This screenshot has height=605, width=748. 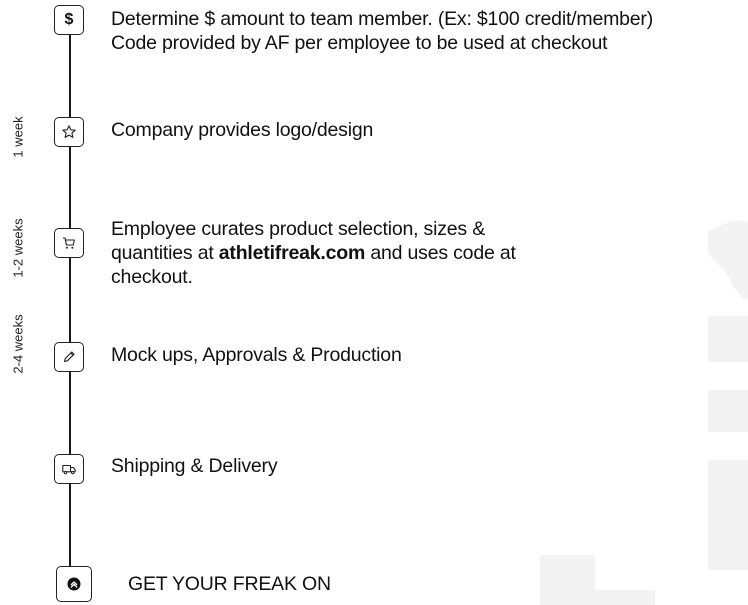 I want to click on step-description: Company provides logo/design, so click(x=242, y=130).